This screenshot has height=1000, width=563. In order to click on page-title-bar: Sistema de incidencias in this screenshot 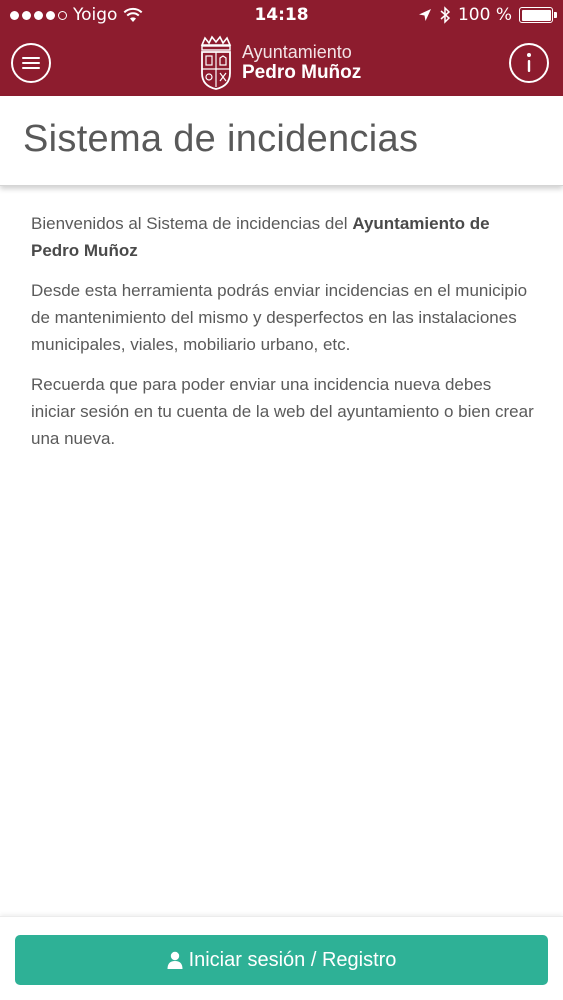, I will do `click(281, 141)`.